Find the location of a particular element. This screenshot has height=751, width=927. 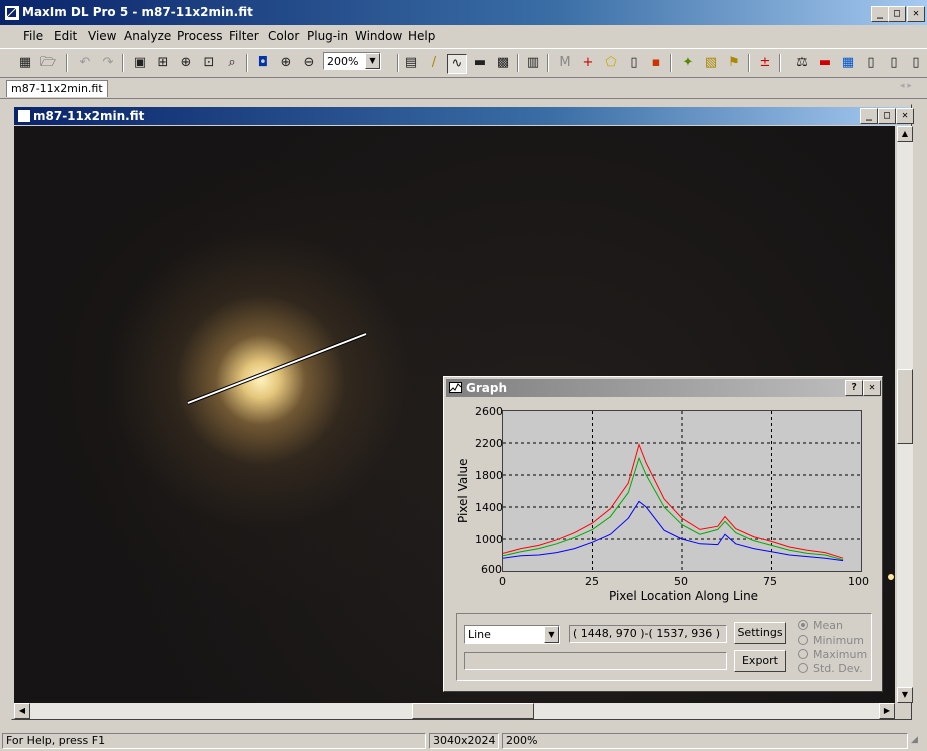

open-folder-icon: 🗁 is located at coordinates (48, 63).